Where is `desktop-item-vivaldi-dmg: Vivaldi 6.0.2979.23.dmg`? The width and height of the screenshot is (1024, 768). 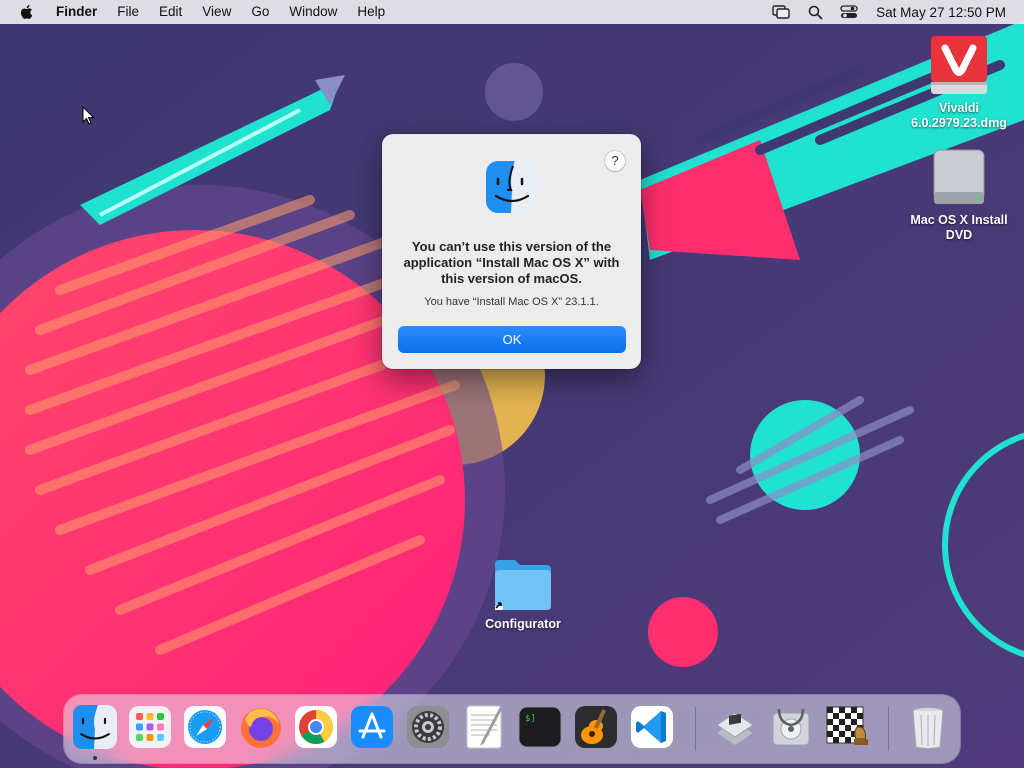
desktop-item-vivaldi-dmg: Vivaldi 6.0.2979.23.dmg is located at coordinates (959, 82).